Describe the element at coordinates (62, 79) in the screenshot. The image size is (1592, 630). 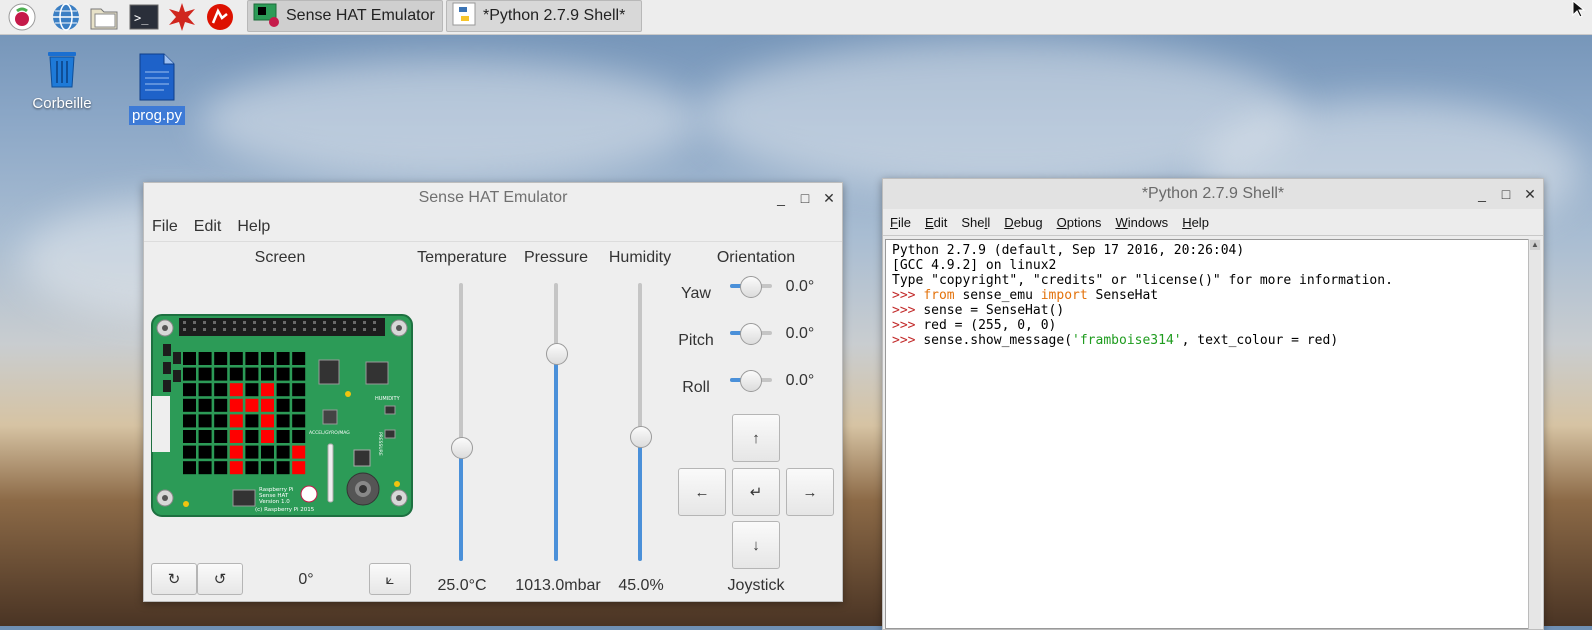
I see `desktop-icon-trash: Corbeille` at that location.